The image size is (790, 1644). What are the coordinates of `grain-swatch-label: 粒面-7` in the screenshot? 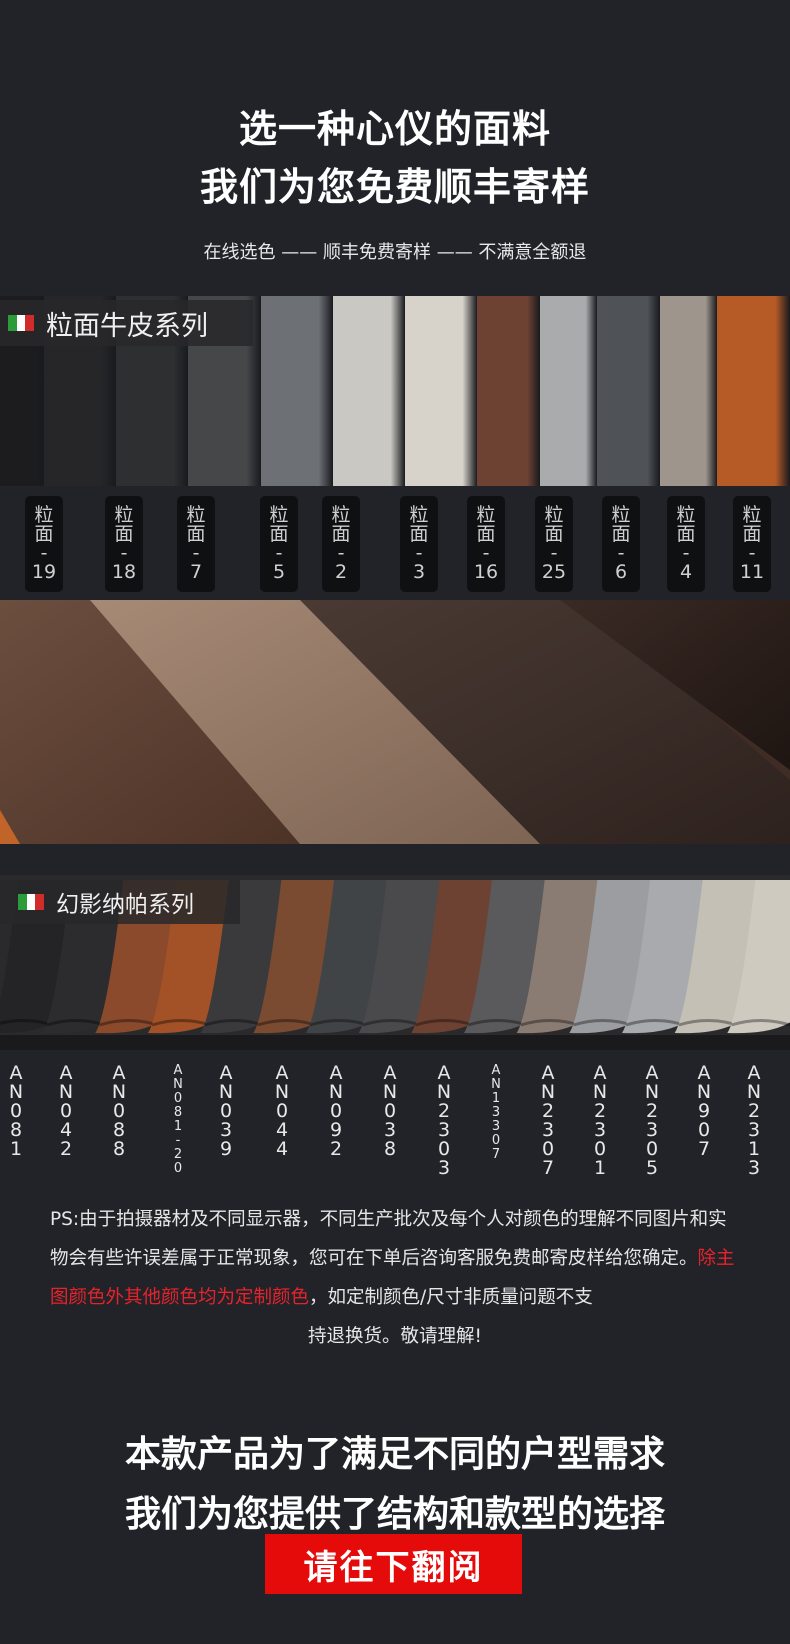 It's located at (196, 544).